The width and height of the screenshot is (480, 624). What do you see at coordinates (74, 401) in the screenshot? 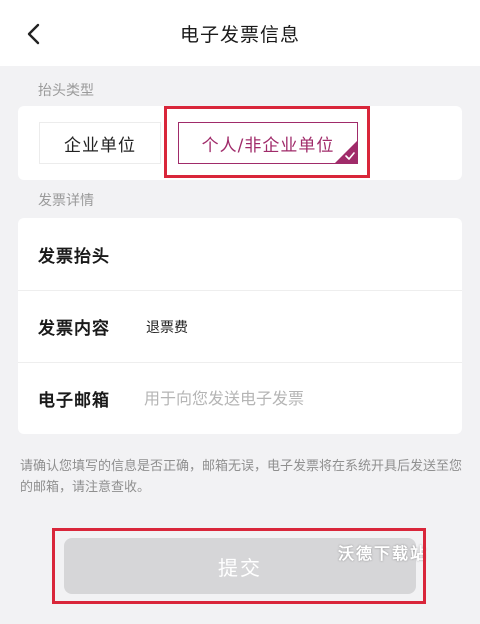
I see `email-label: 电子邮箱` at bounding box center [74, 401].